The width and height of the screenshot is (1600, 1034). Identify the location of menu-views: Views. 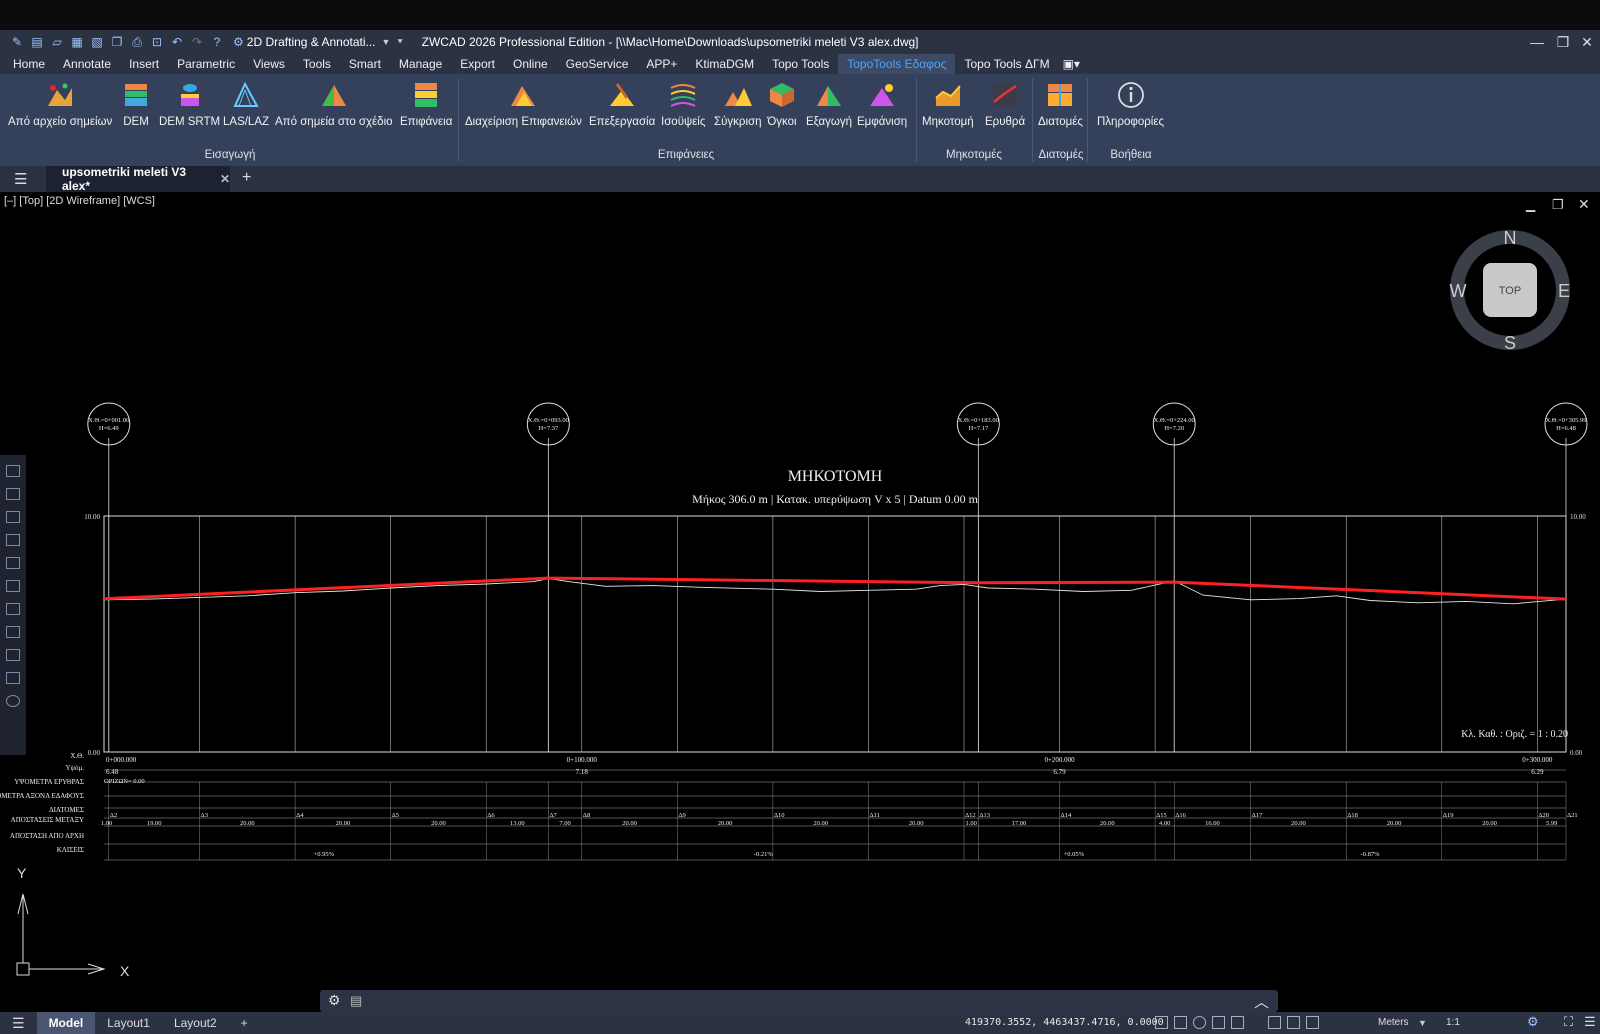
(269, 64).